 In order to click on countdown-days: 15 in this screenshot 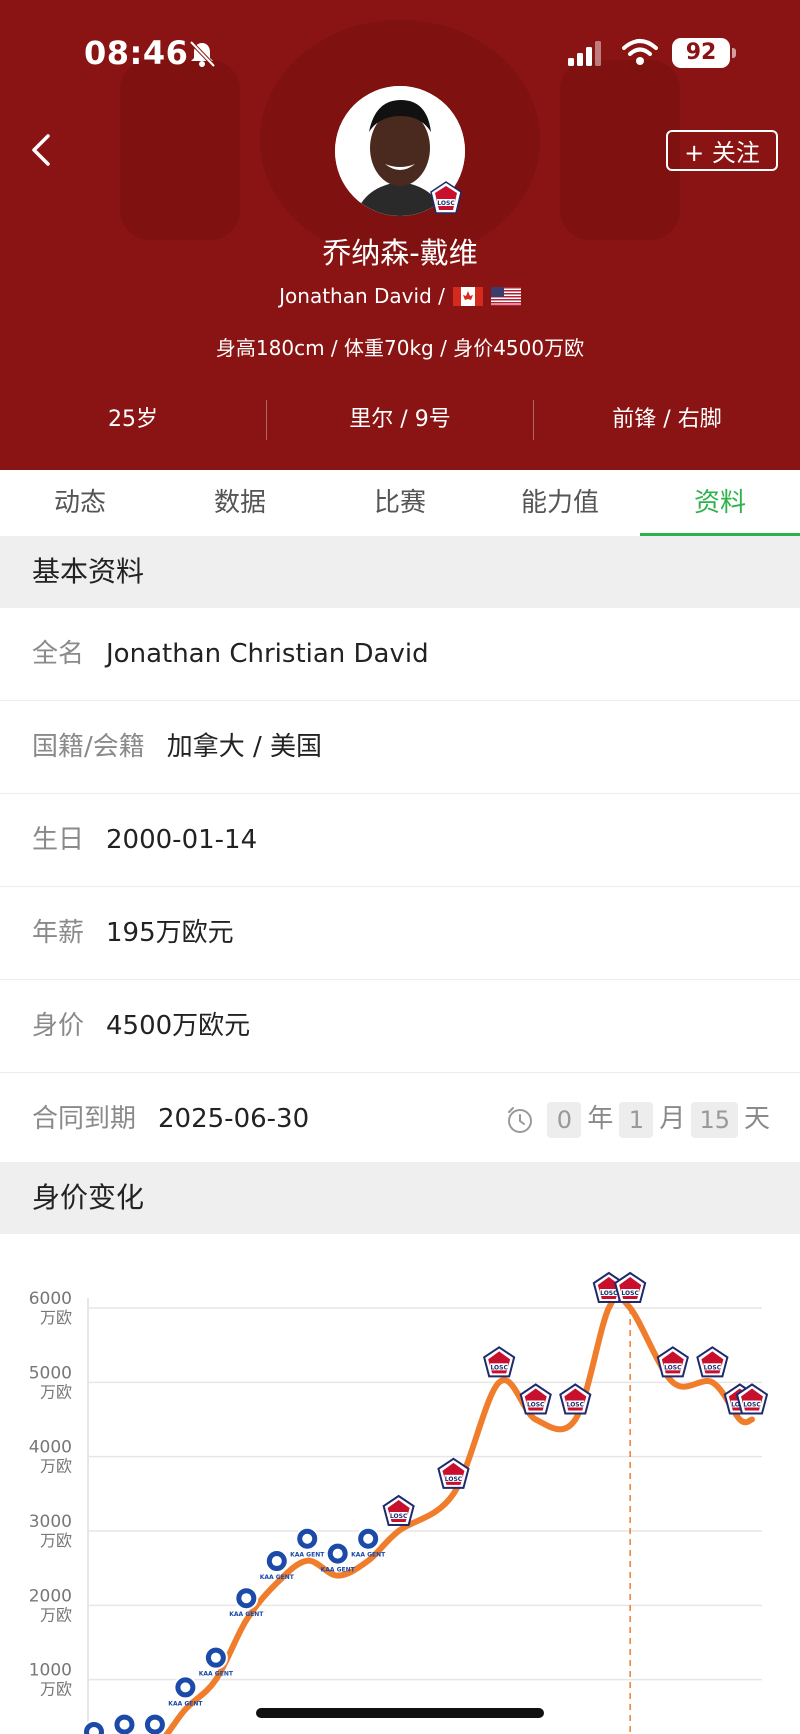, I will do `click(714, 1119)`.